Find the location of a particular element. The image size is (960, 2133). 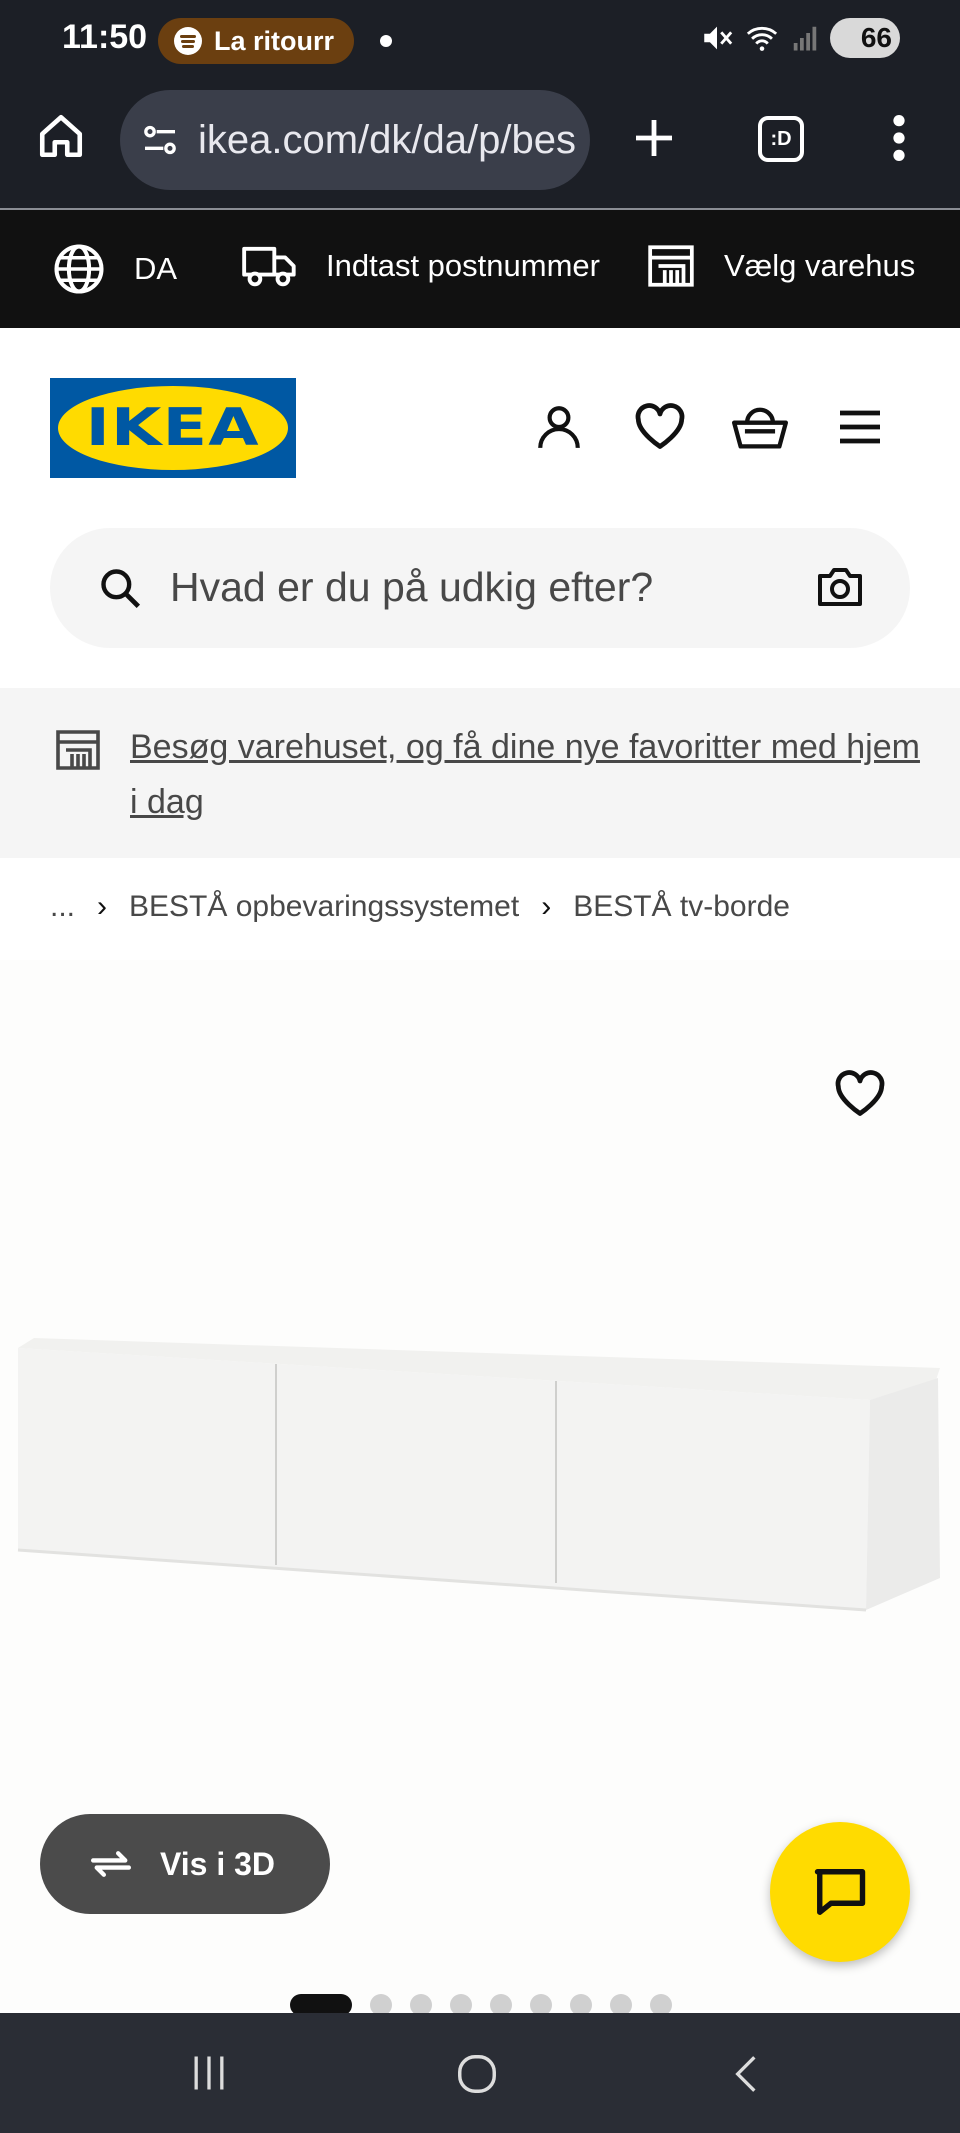

store-selector: Vælg varehus is located at coordinates (780, 266).